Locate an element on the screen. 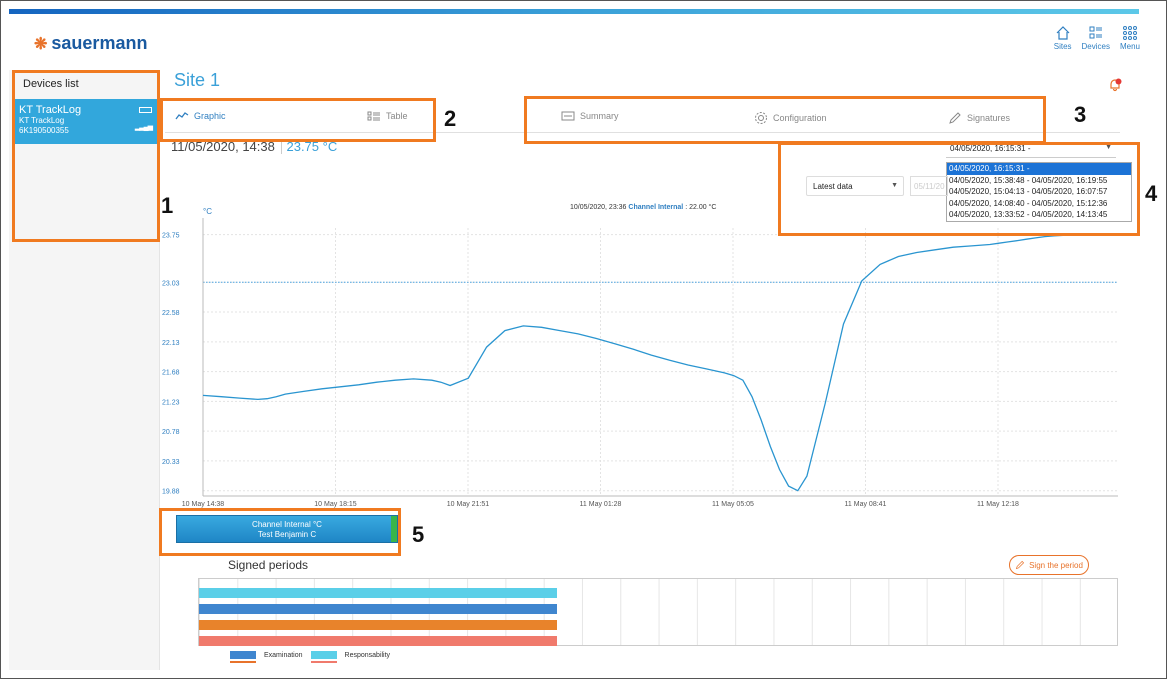 The image size is (1167, 679). nav-devices-label: Devices is located at coordinates (1095, 46).